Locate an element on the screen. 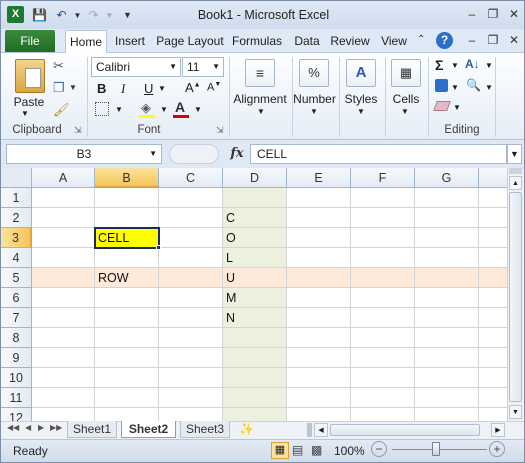  split-box is located at coordinates (515, 171).